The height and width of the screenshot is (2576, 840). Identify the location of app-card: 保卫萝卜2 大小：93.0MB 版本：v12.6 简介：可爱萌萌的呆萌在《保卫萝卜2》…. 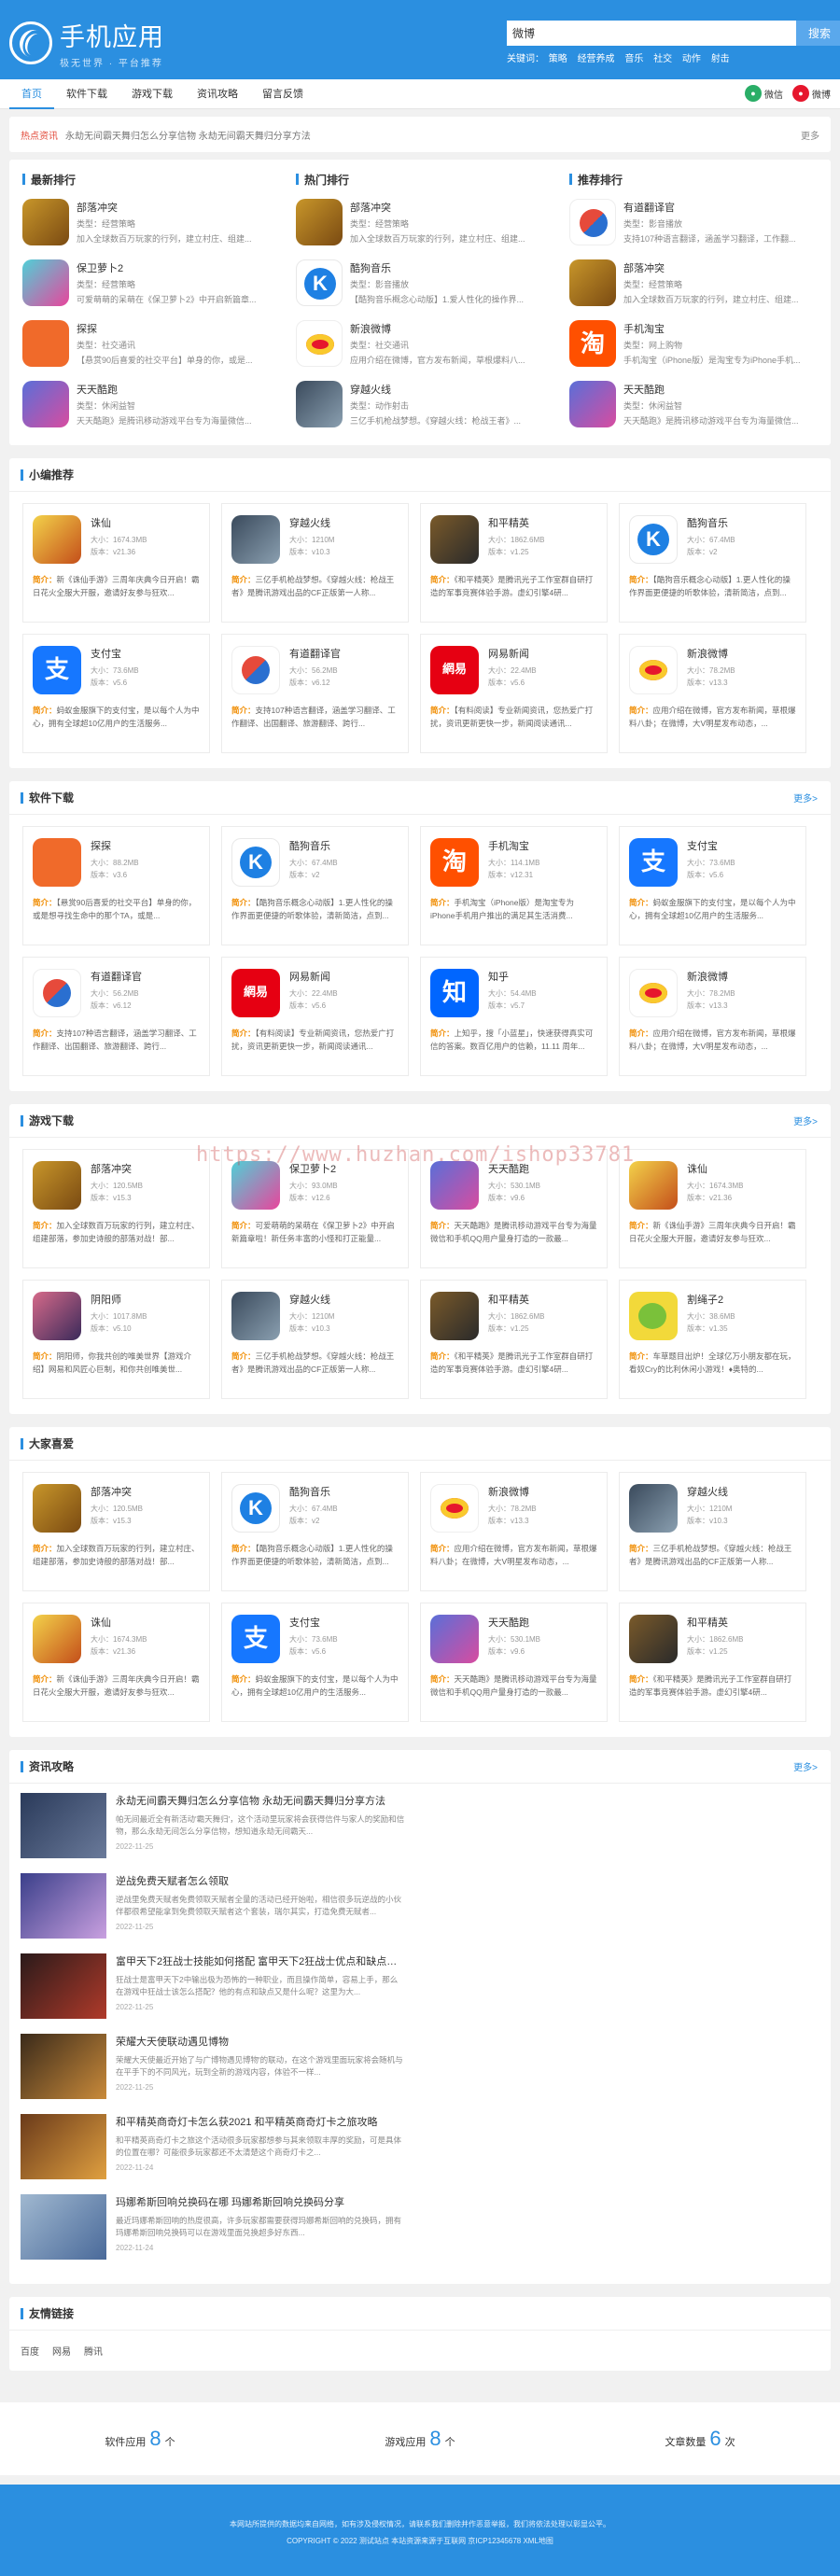
(315, 1208).